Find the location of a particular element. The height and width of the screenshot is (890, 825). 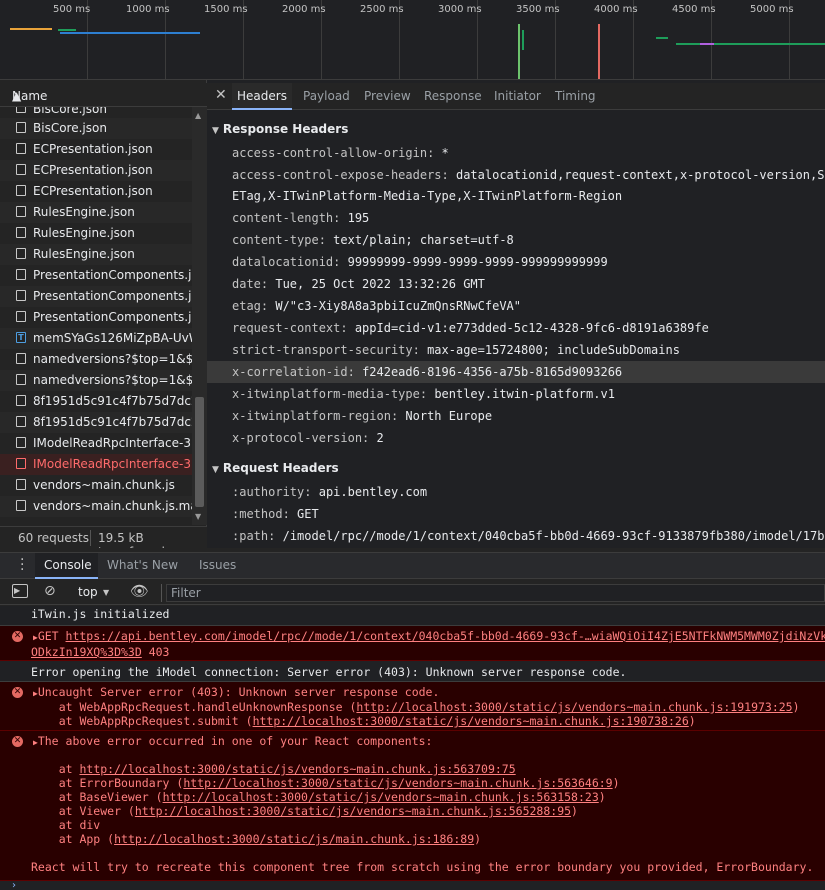

filter-input is located at coordinates (495, 593).